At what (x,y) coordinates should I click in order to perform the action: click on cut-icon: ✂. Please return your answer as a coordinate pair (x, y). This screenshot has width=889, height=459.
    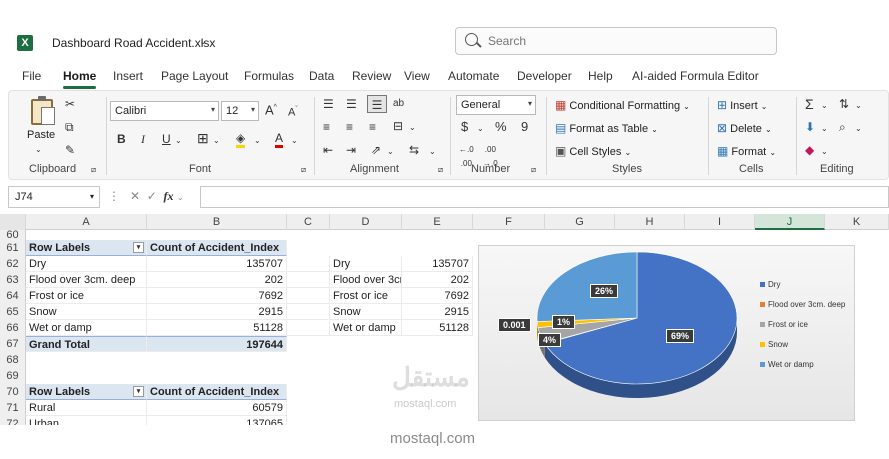
    Looking at the image, I should click on (70, 104).